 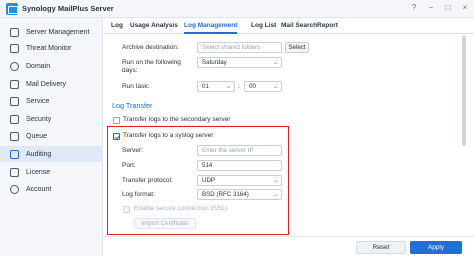 What do you see at coordinates (252, 86) in the screenshot?
I see `run-minute-value: 00` at bounding box center [252, 86].